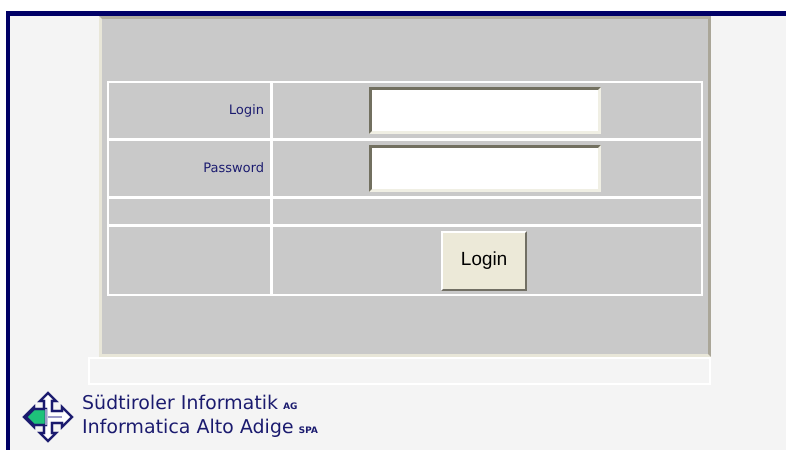 This screenshot has width=786, height=450. What do you see at coordinates (233, 169) in the screenshot?
I see `field-label: Password` at bounding box center [233, 169].